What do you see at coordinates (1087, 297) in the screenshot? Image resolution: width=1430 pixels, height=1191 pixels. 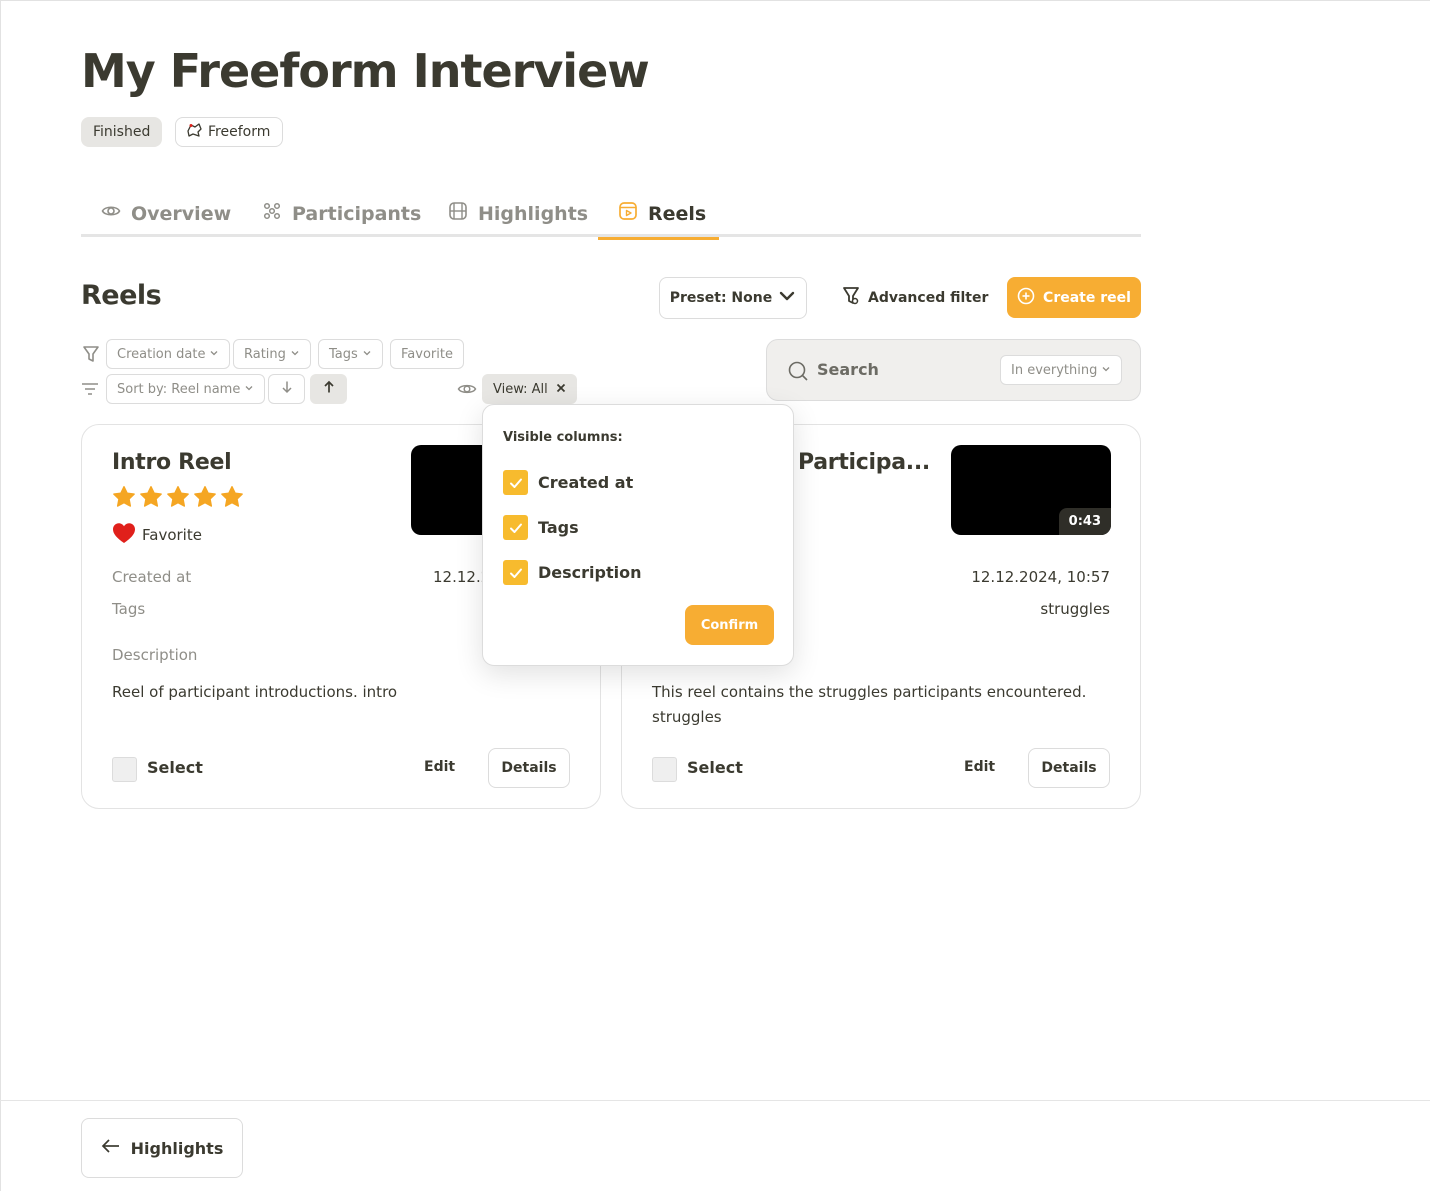 I see `create-reel-label: Create reel` at bounding box center [1087, 297].